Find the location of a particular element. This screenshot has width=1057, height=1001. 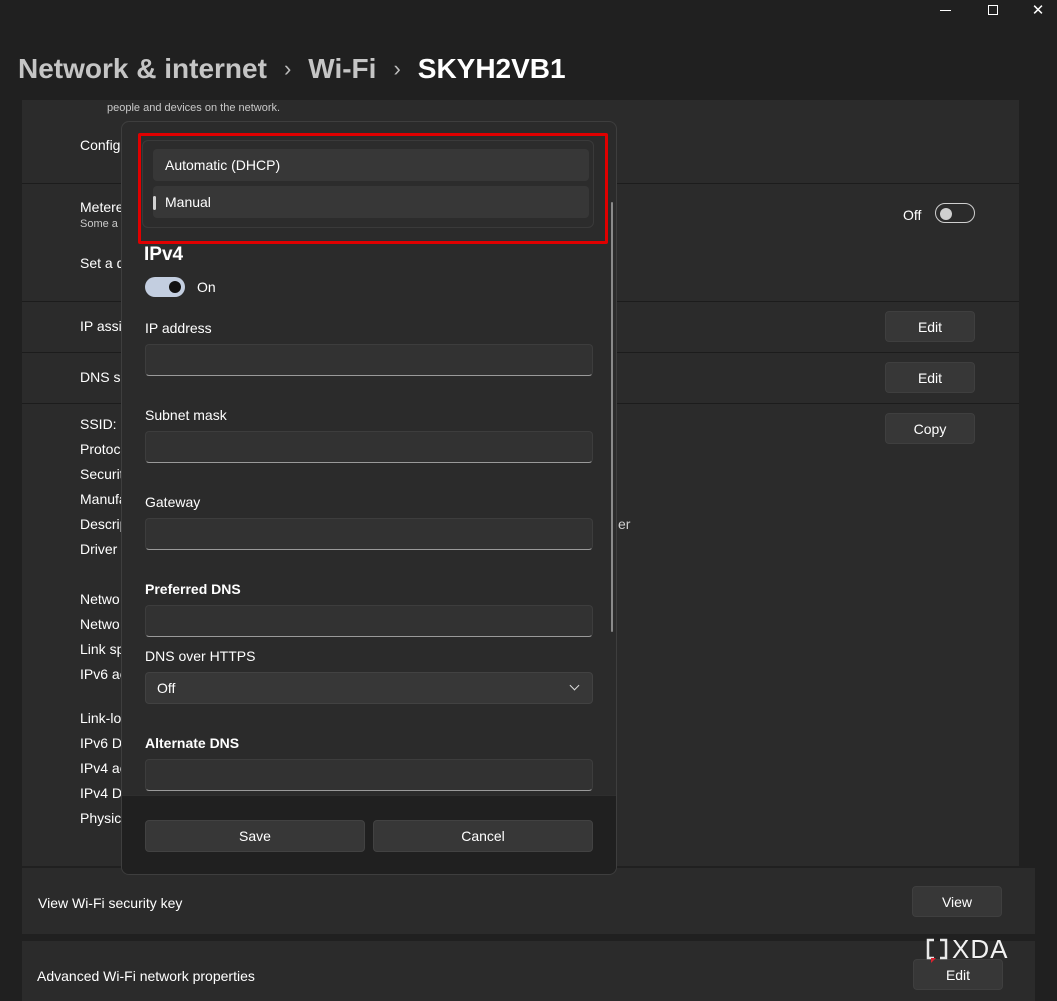

minimize-icon is located at coordinates (945, 10).